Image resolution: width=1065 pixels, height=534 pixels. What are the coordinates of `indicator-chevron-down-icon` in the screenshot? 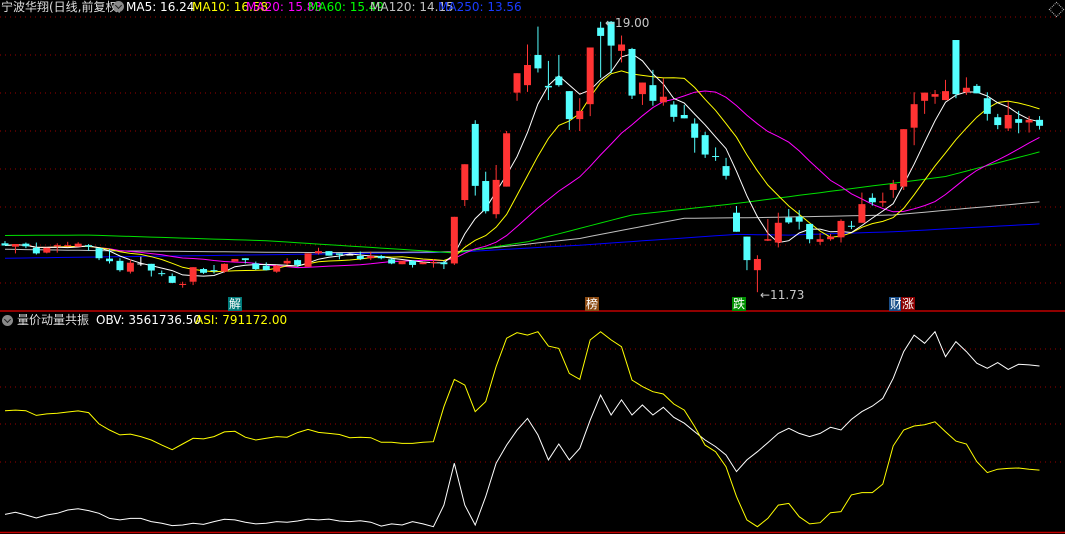 It's located at (7, 320).